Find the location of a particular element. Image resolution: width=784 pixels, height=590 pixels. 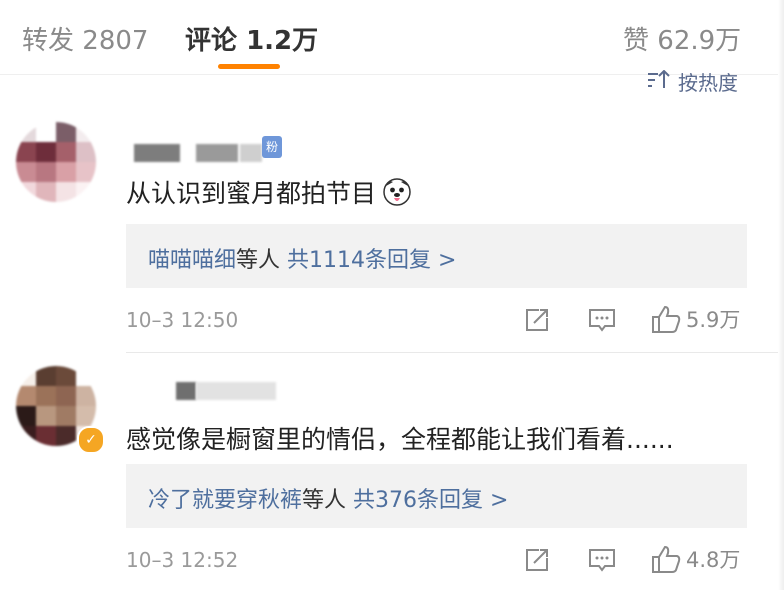

tab-likes-count: 62.9万 is located at coordinates (699, 41).